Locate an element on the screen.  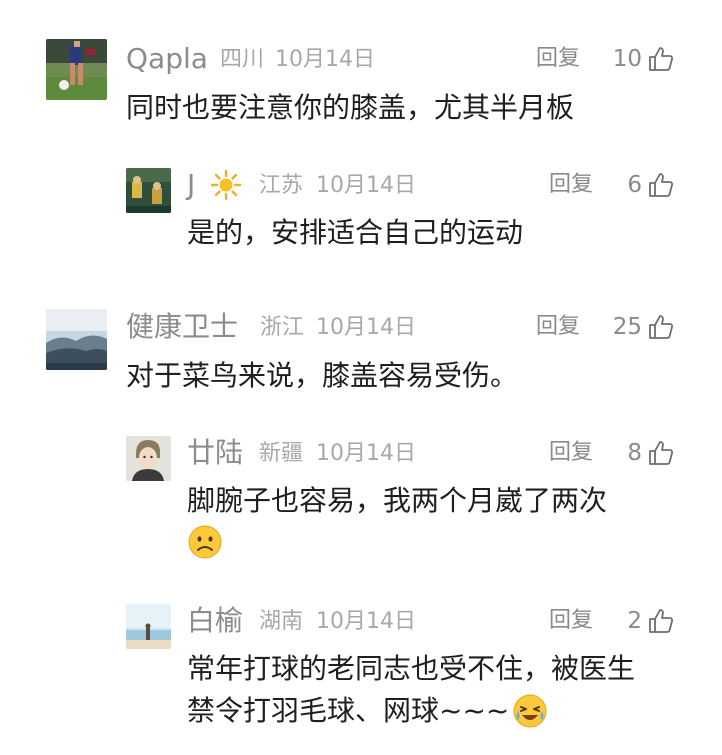
avatar-qapla is located at coordinates (76, 69).